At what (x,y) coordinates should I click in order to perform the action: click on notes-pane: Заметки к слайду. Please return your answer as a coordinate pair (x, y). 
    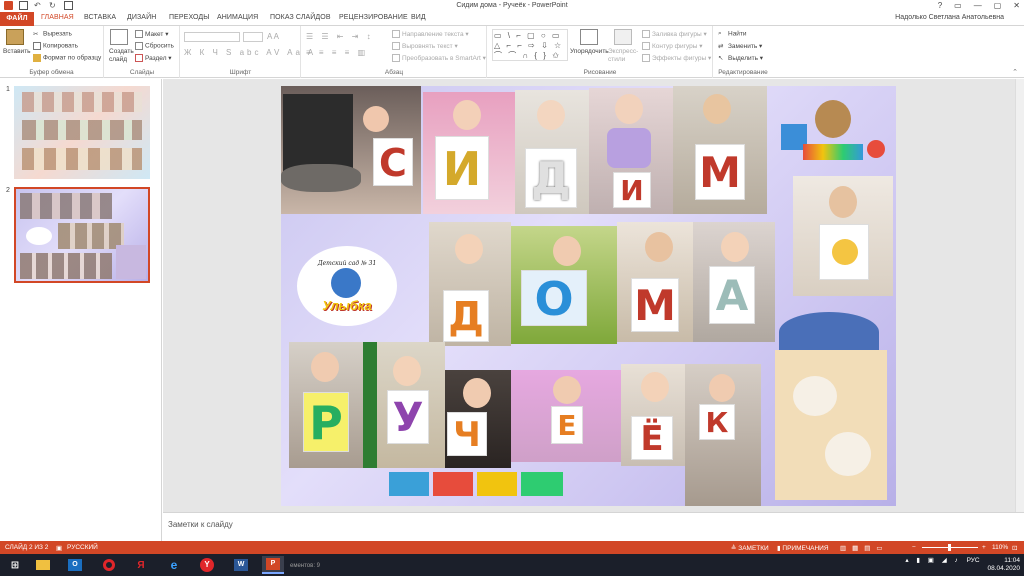
    Looking at the image, I should click on (593, 526).